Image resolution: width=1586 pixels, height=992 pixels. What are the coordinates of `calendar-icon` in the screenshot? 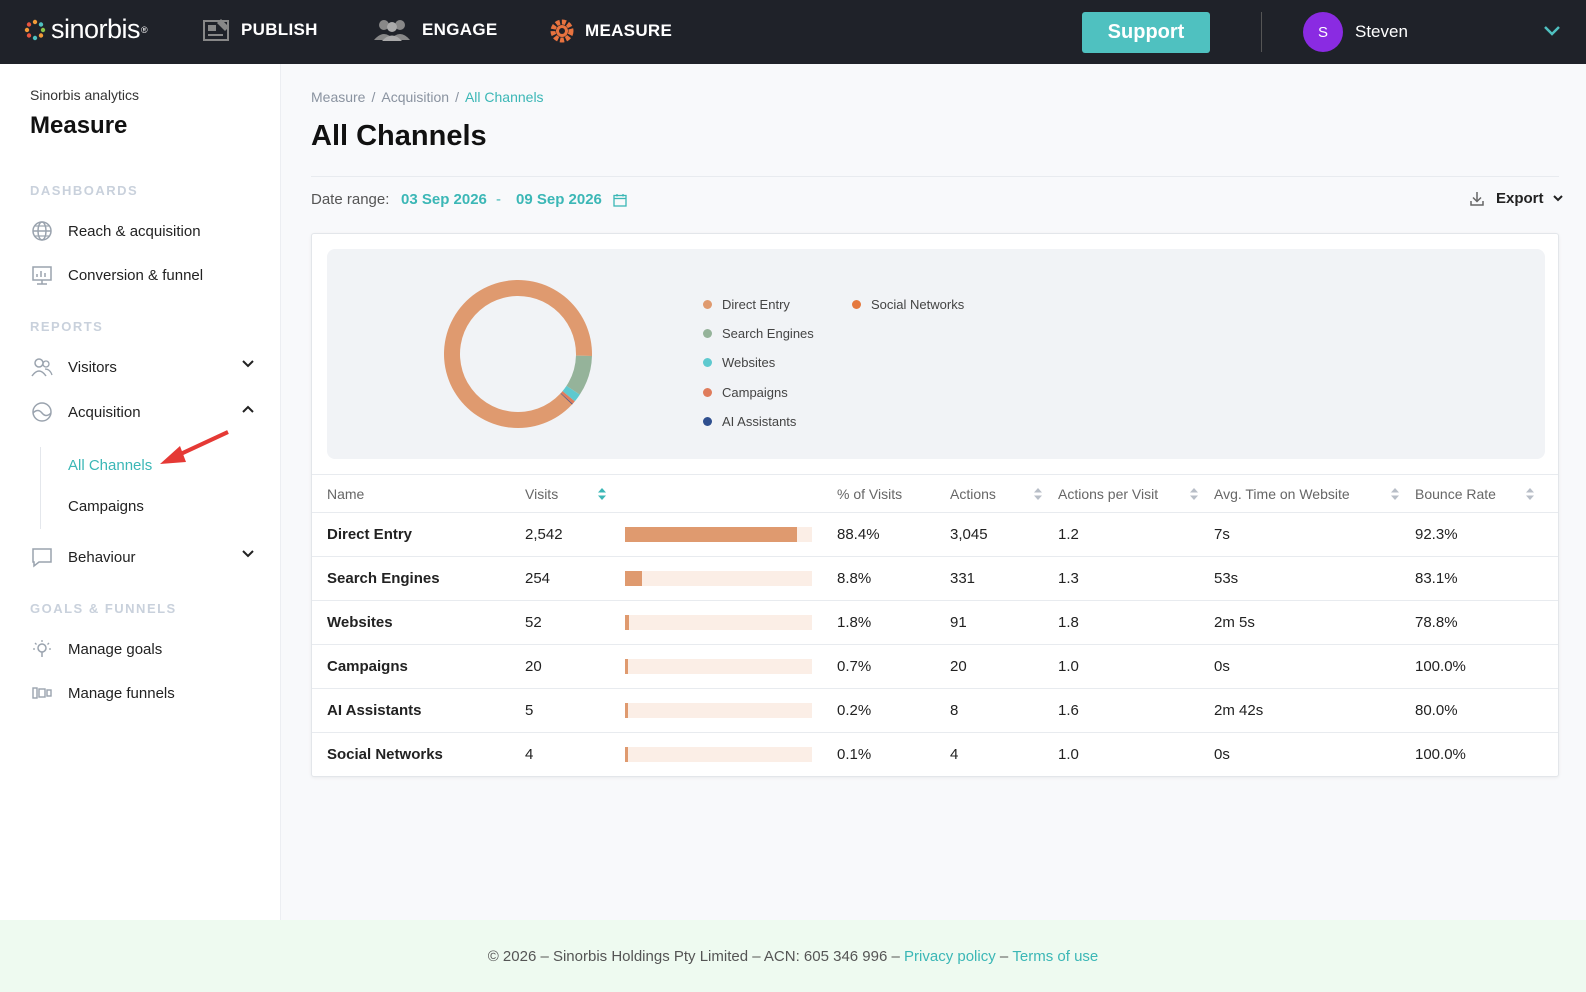 It's located at (620, 200).